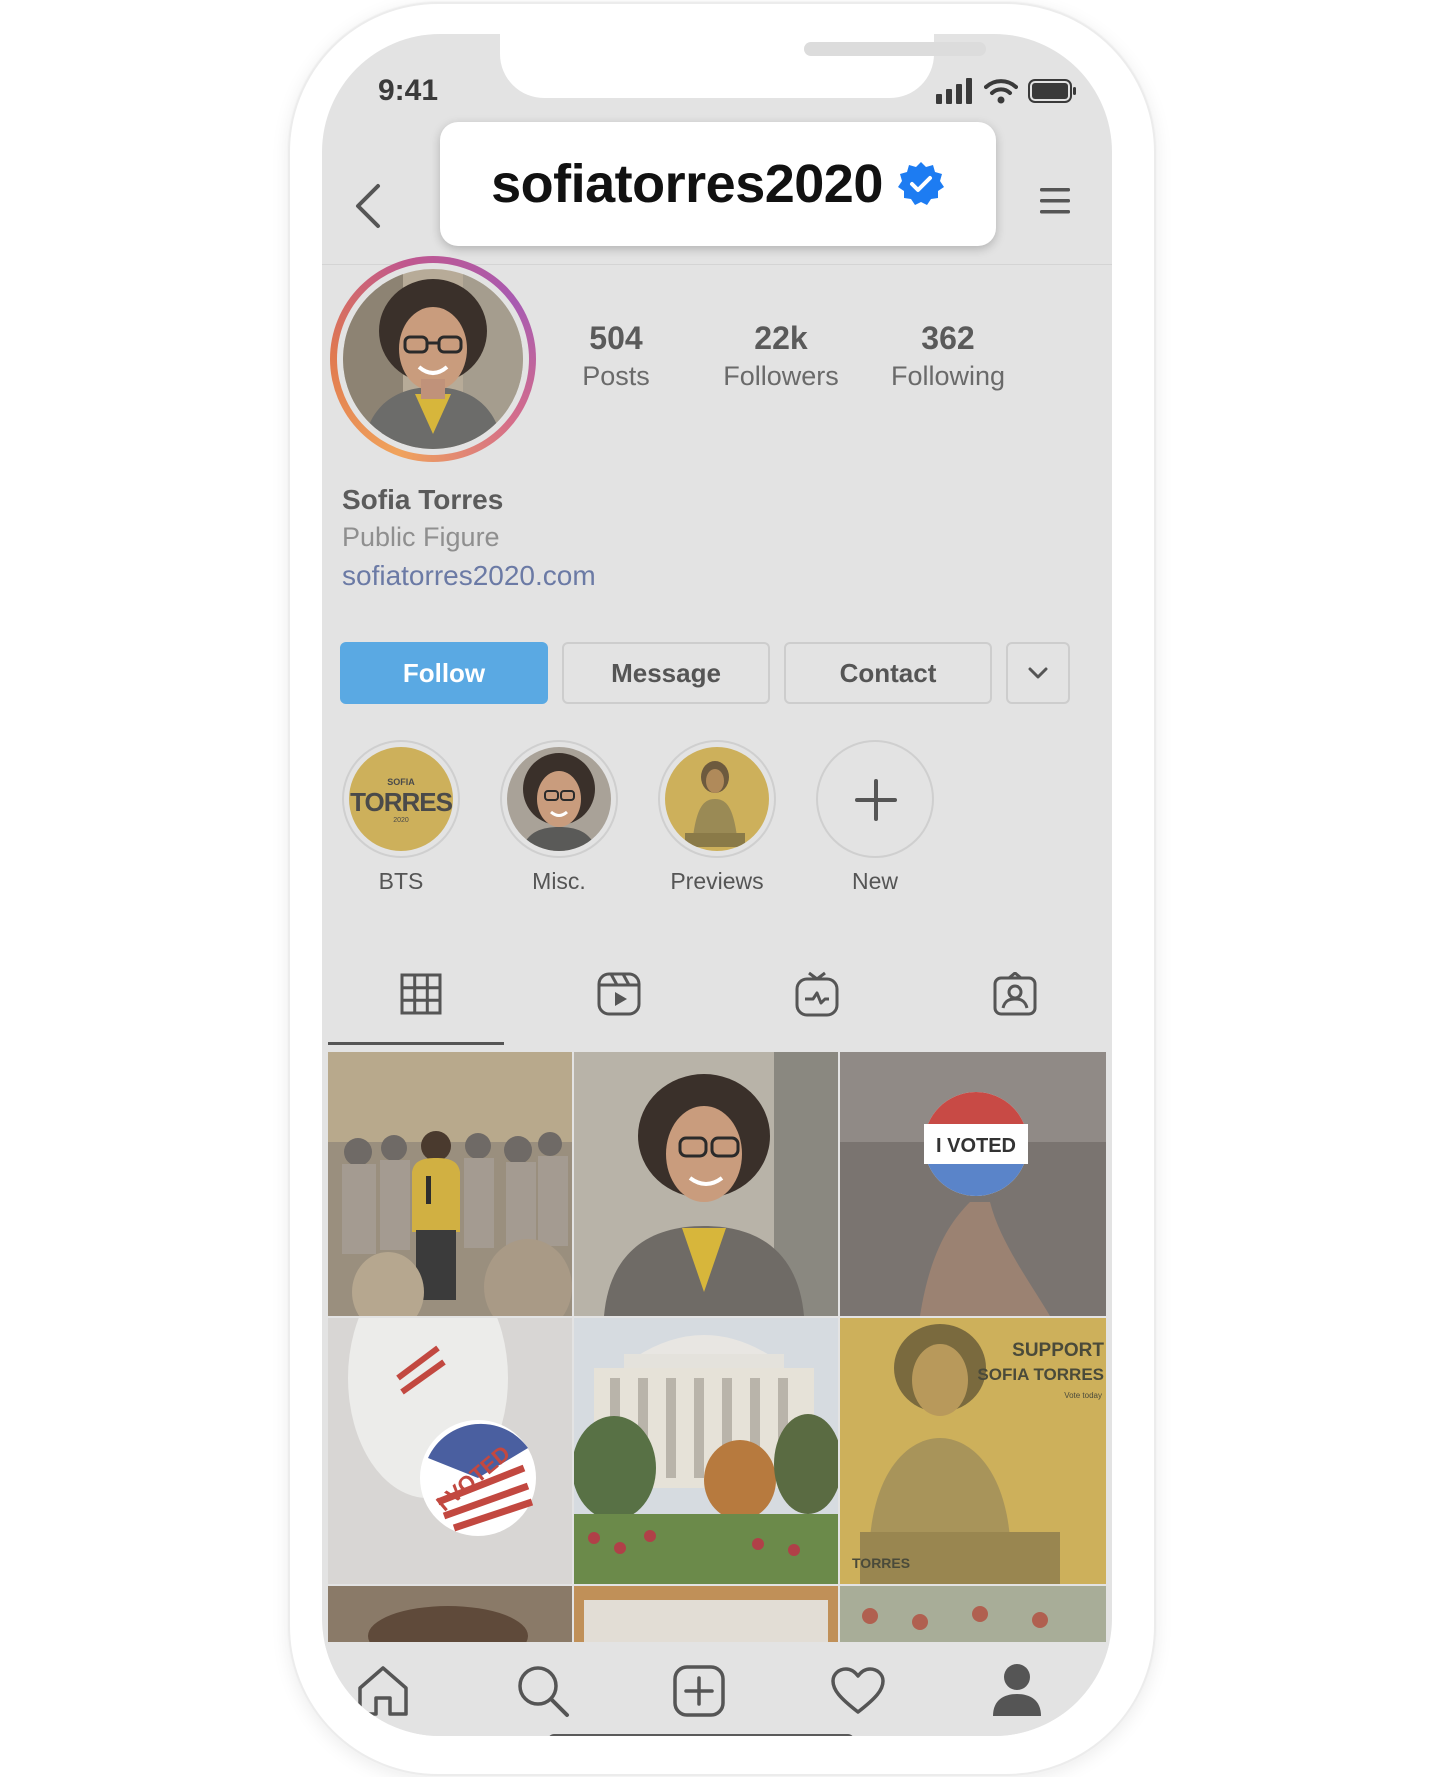  Describe the element at coordinates (954, 91) in the screenshot. I see `signal-icon` at that location.